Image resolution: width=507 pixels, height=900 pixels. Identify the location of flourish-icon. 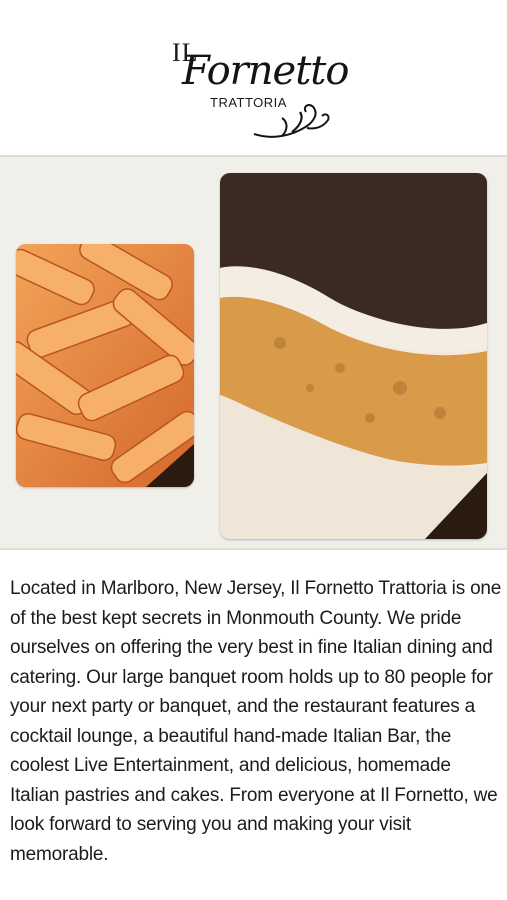
(291, 121).